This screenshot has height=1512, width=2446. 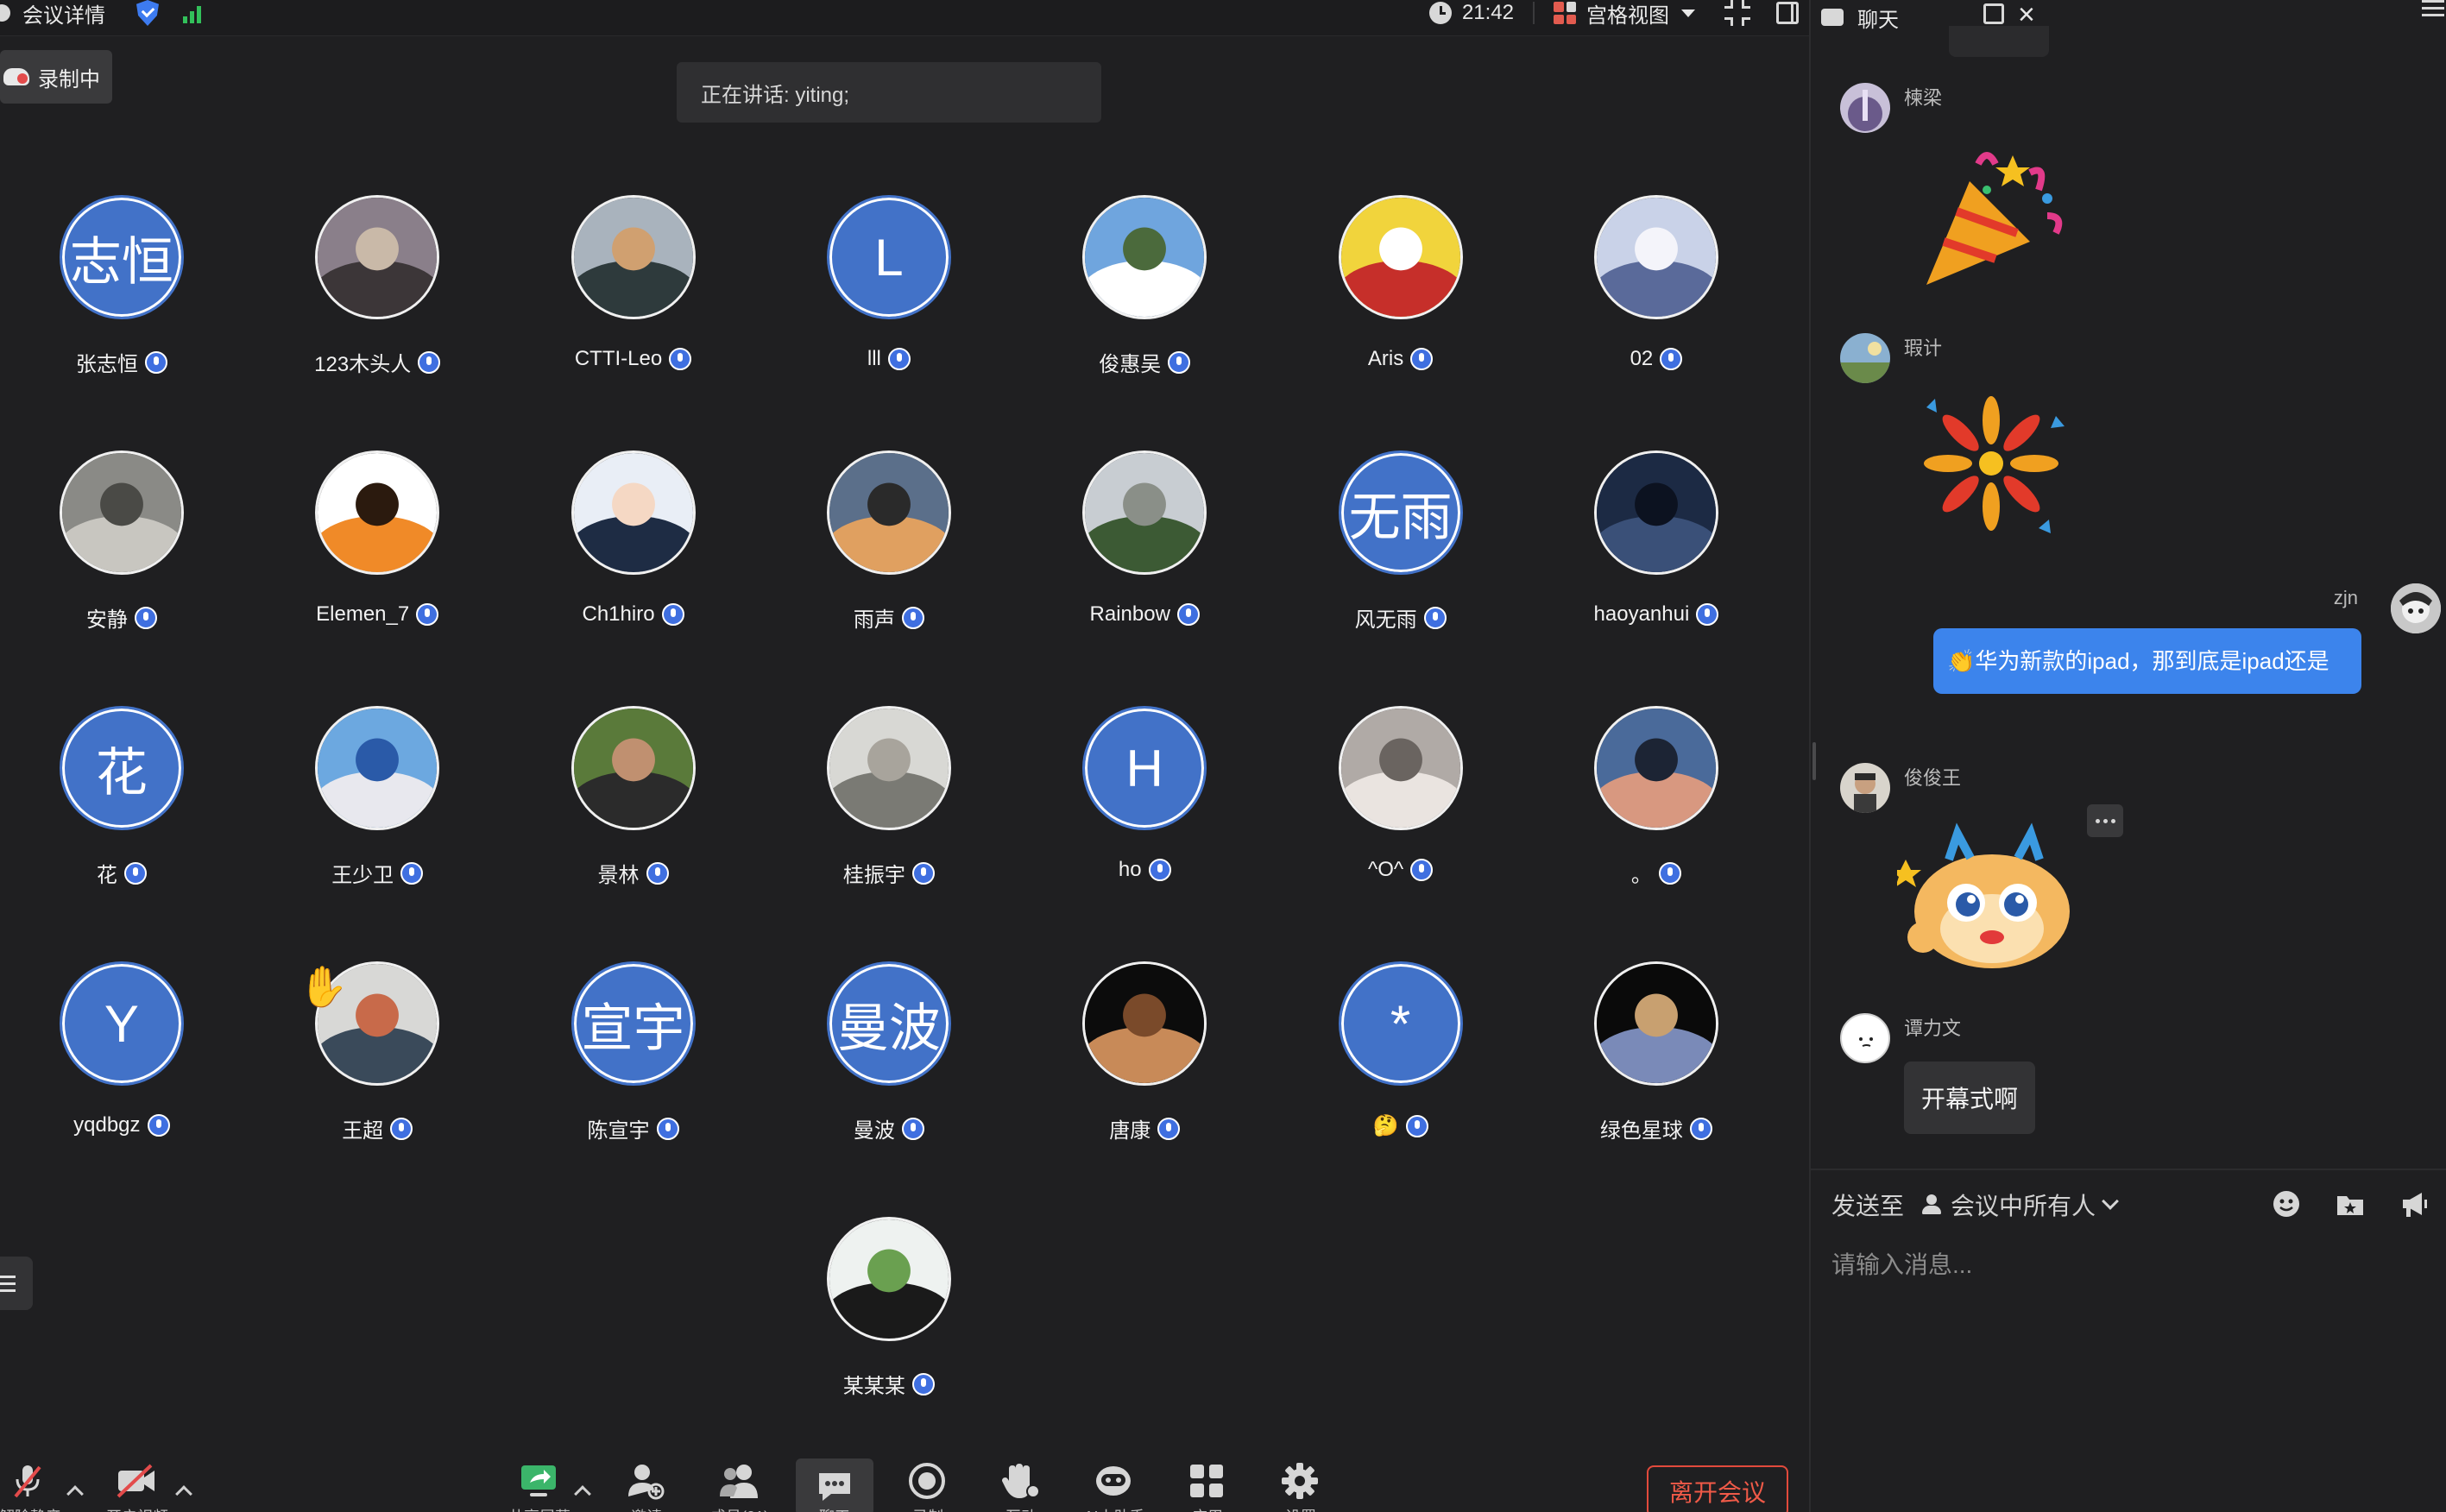 What do you see at coordinates (1718, 1489) in the screenshot?
I see `leave-meeting-button: 离开会议` at bounding box center [1718, 1489].